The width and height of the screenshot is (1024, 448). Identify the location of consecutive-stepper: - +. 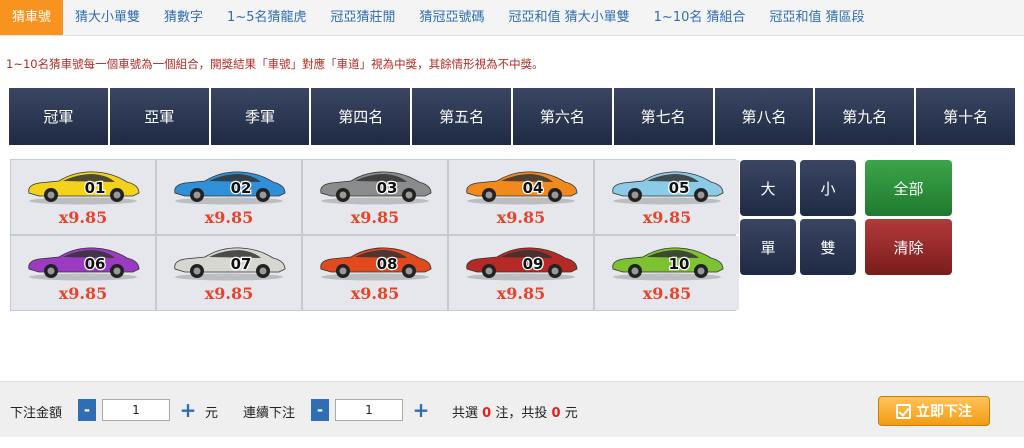
(372, 410).